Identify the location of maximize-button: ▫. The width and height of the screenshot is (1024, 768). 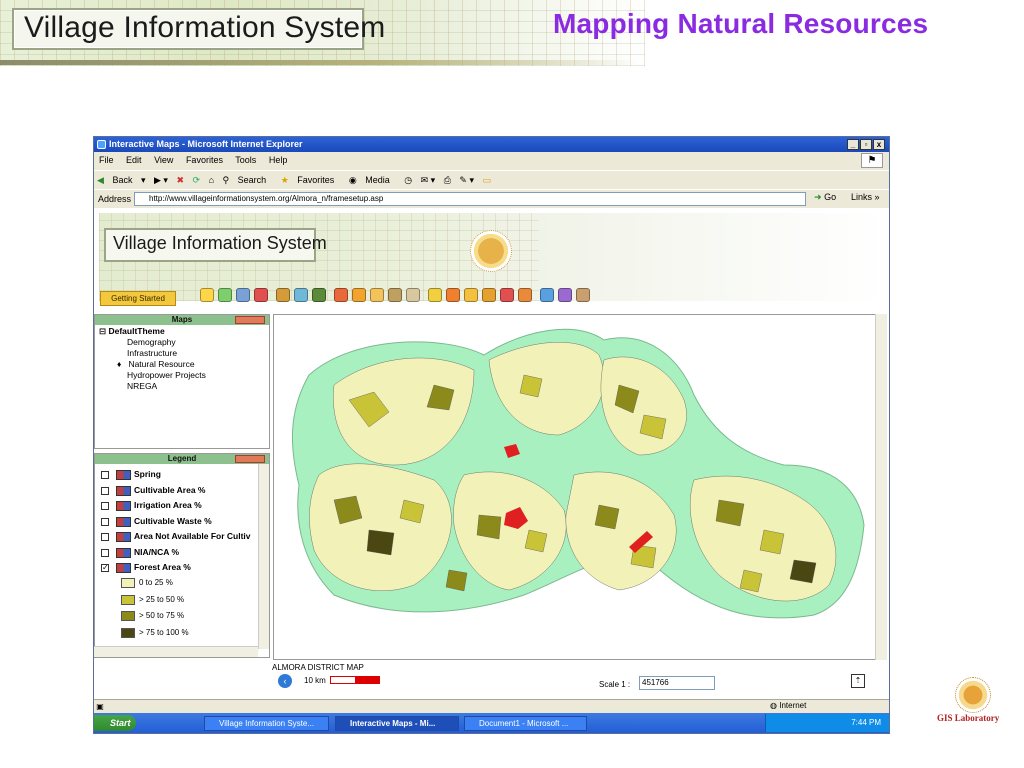
(866, 144).